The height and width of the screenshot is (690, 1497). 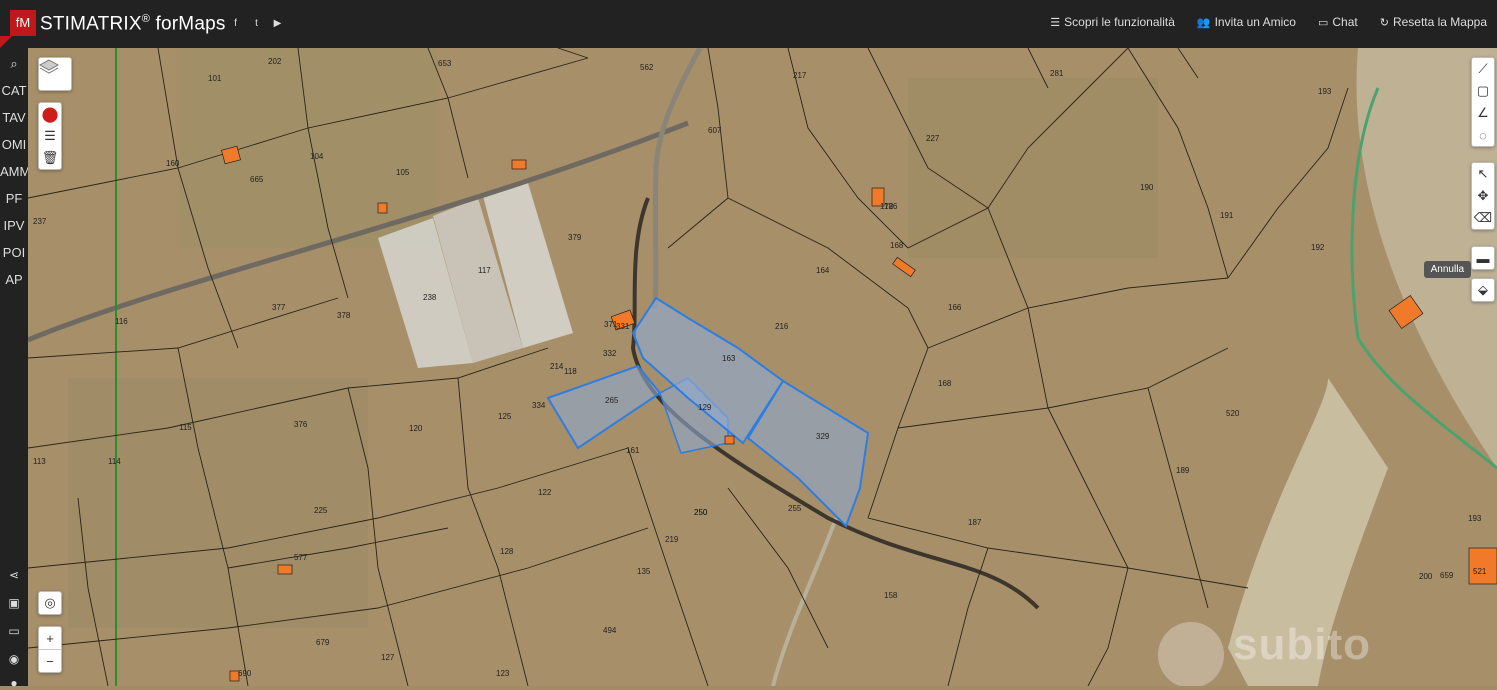 I want to click on sidebar-item-poi: POI, so click(x=14, y=252).